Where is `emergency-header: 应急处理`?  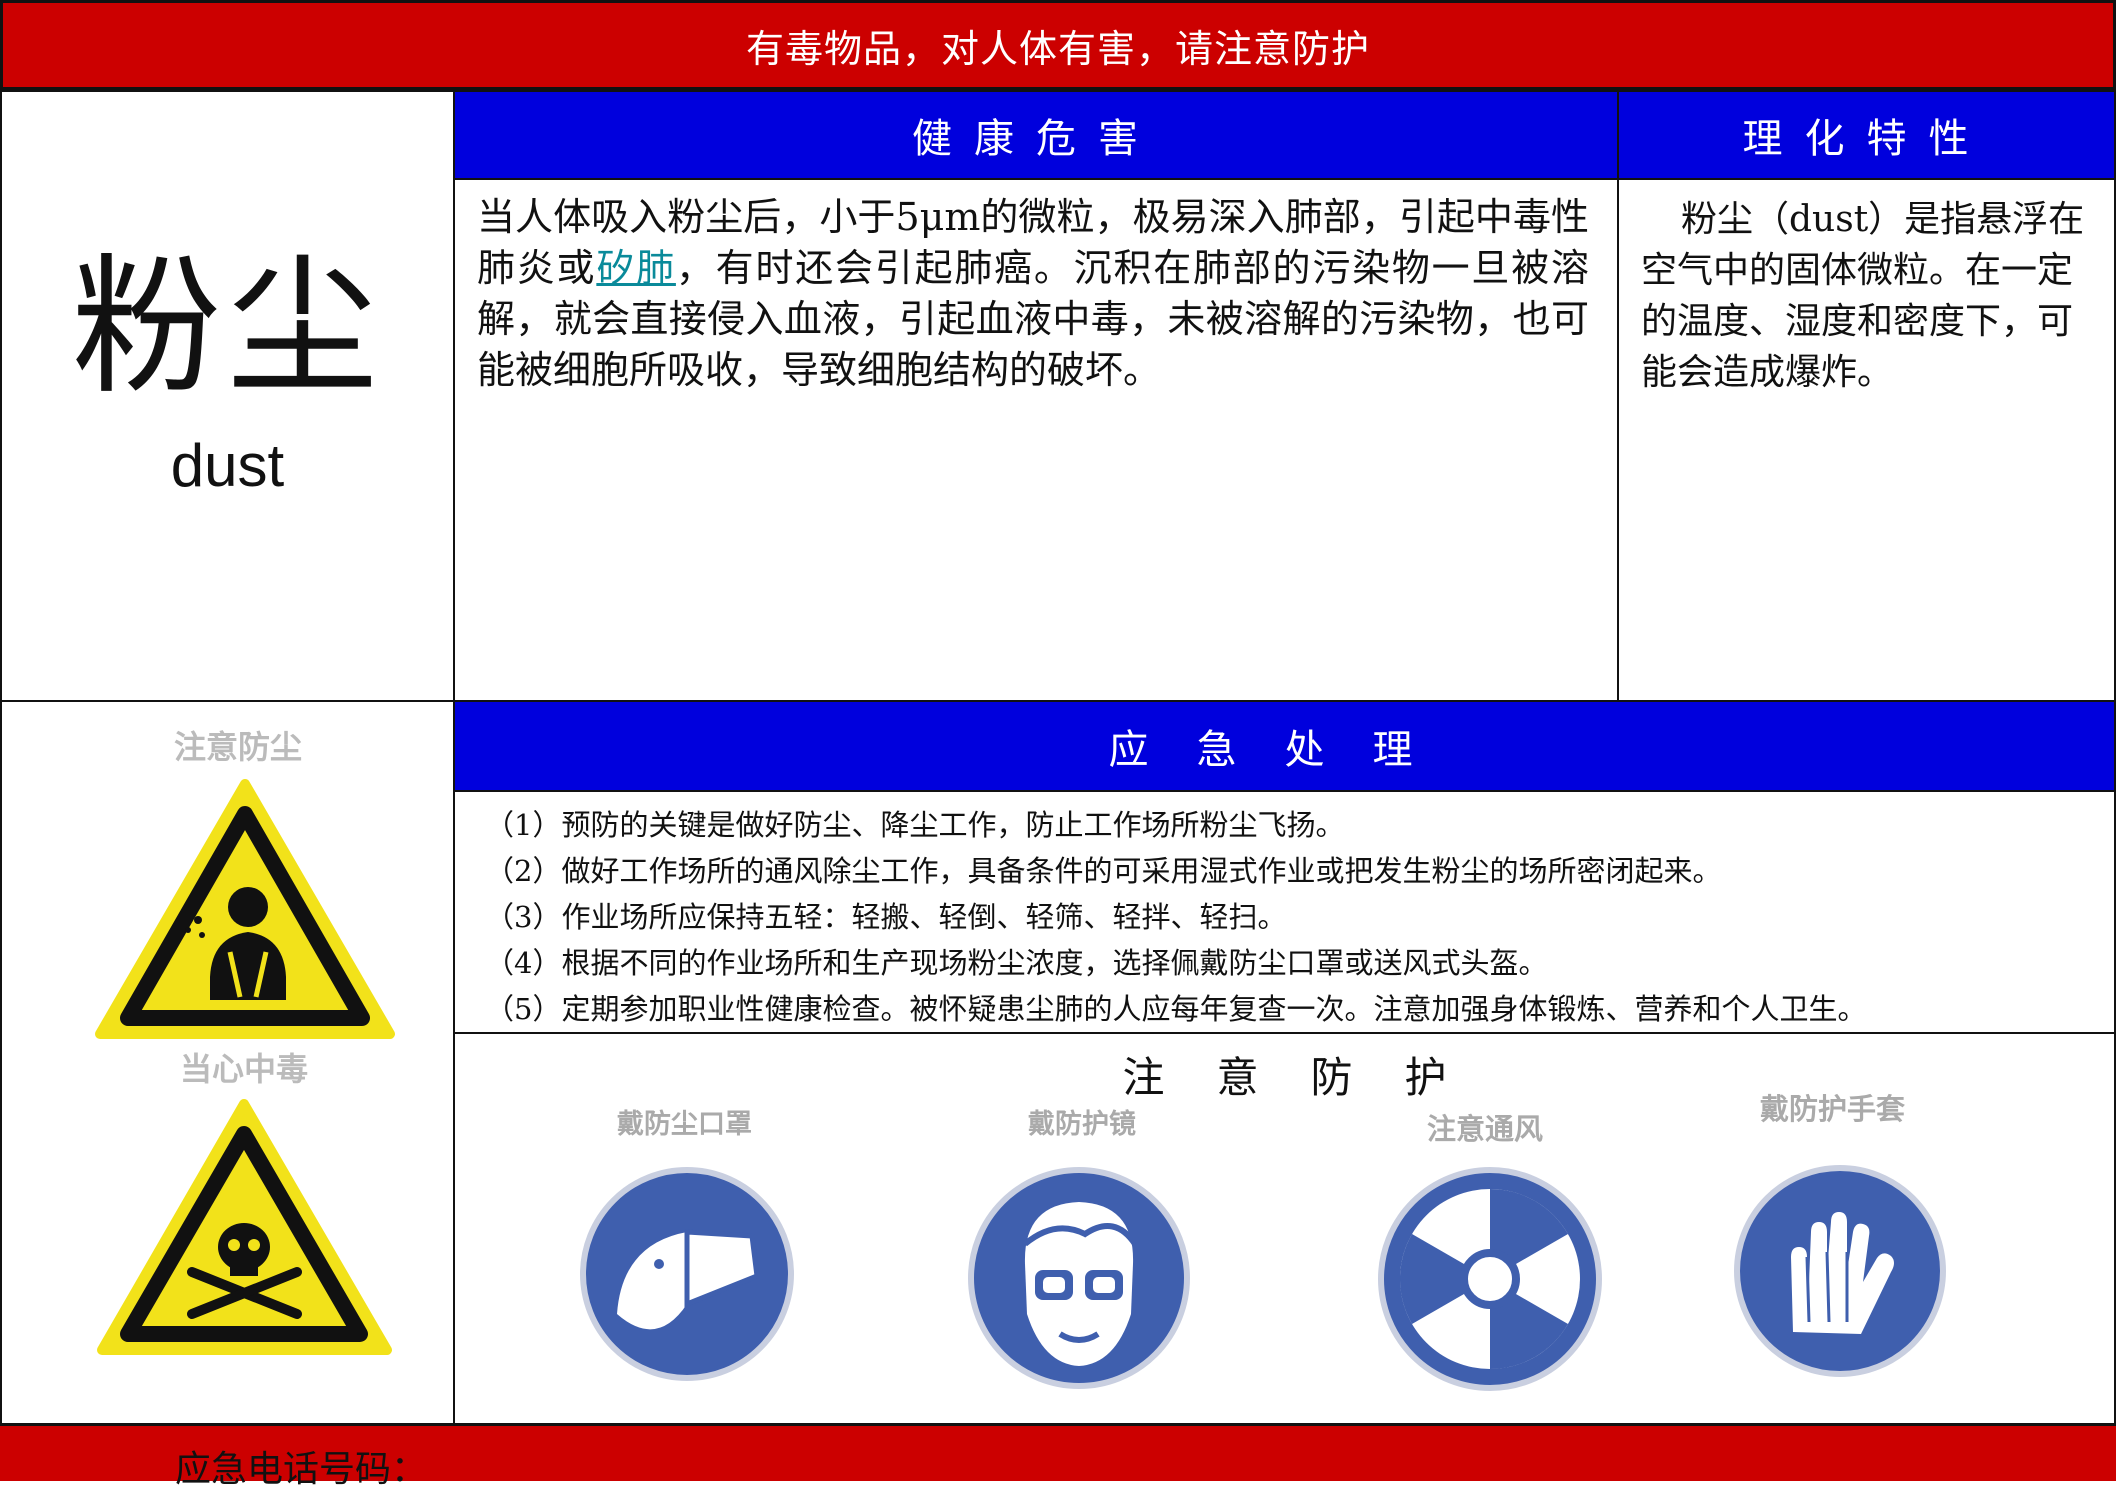
emergency-header: 应急处理 is located at coordinates (1284, 746).